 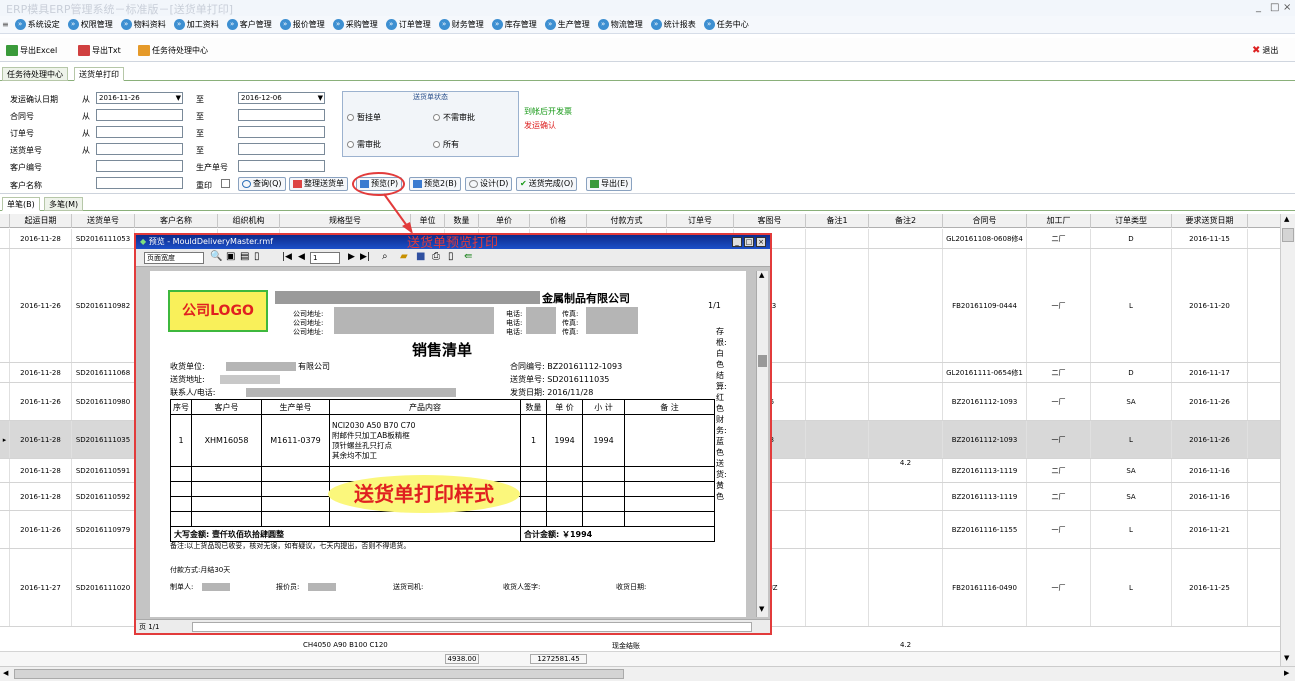 I want to click on col-required-date: 要求送货日期, so click(x=1210, y=221).